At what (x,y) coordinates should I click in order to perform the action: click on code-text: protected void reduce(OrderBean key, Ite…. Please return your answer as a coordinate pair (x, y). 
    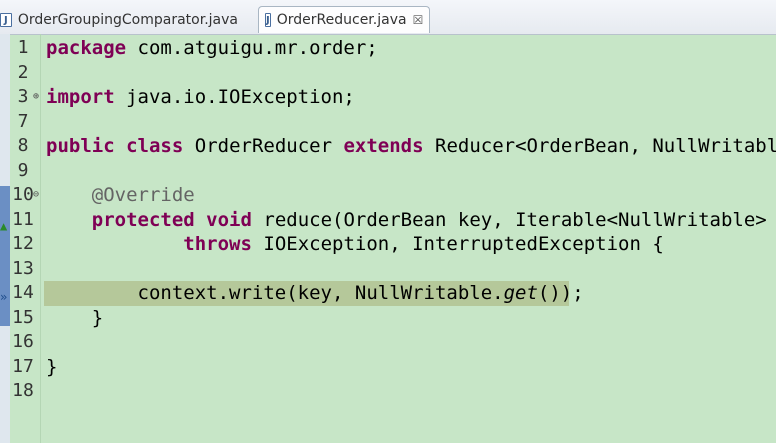
    Looking at the image, I should click on (411, 220).